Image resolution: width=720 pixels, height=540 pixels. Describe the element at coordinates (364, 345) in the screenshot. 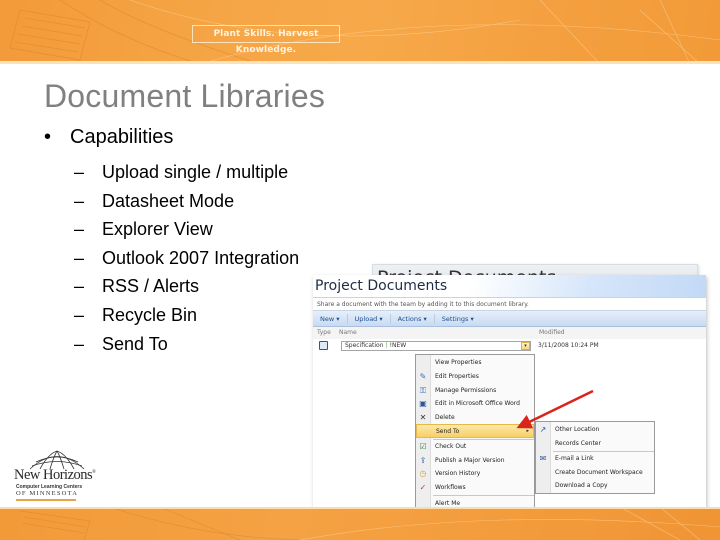

I see `document-name: Specification` at that location.